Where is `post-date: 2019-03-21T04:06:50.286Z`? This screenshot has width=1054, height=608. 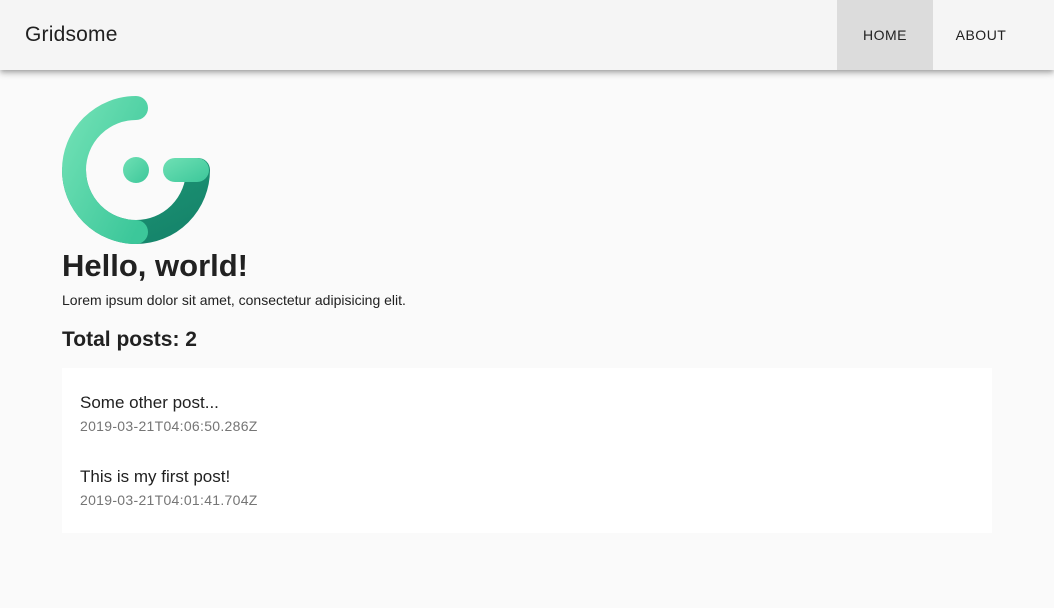 post-date: 2019-03-21T04:06:50.286Z is located at coordinates (169, 426).